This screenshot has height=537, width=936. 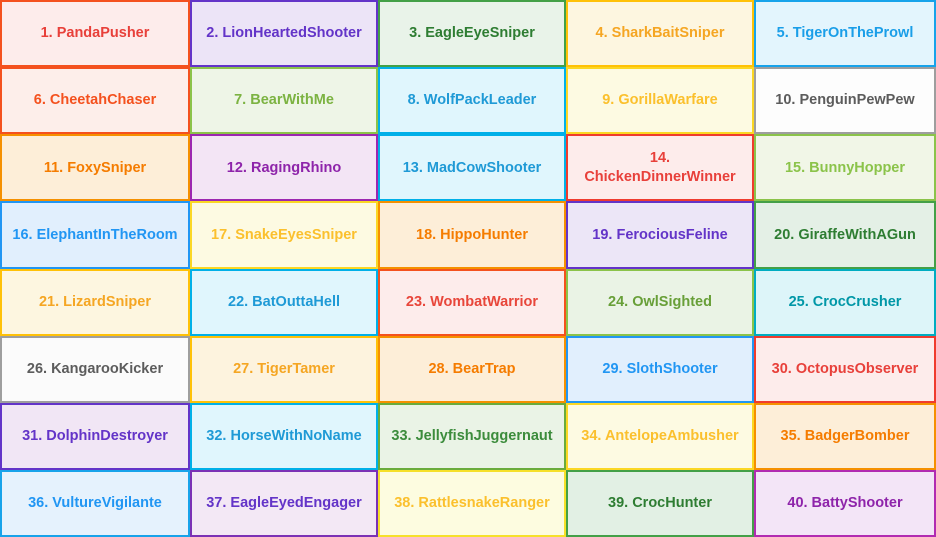 I want to click on player-cell-label: 16. ElephantInTheRoom, so click(x=95, y=234).